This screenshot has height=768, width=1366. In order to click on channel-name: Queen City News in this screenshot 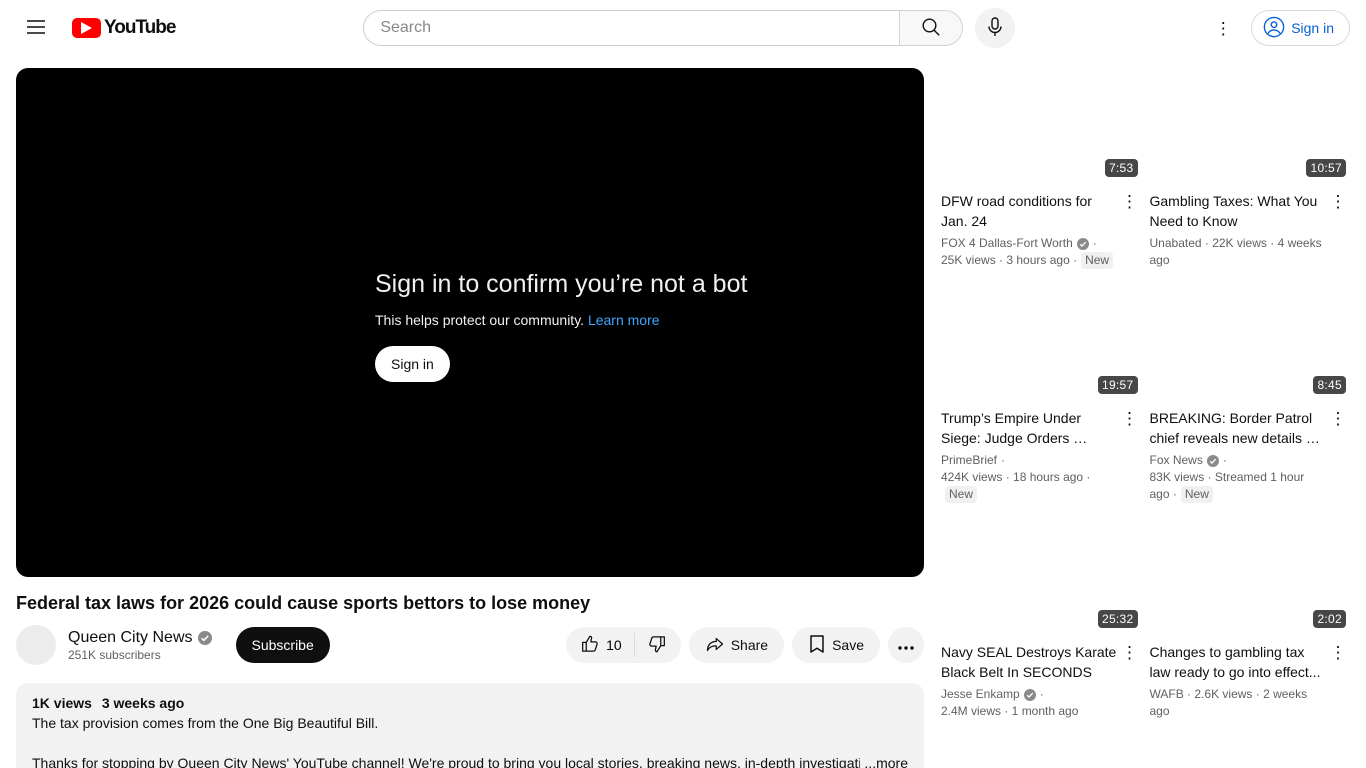, I will do `click(130, 638)`.